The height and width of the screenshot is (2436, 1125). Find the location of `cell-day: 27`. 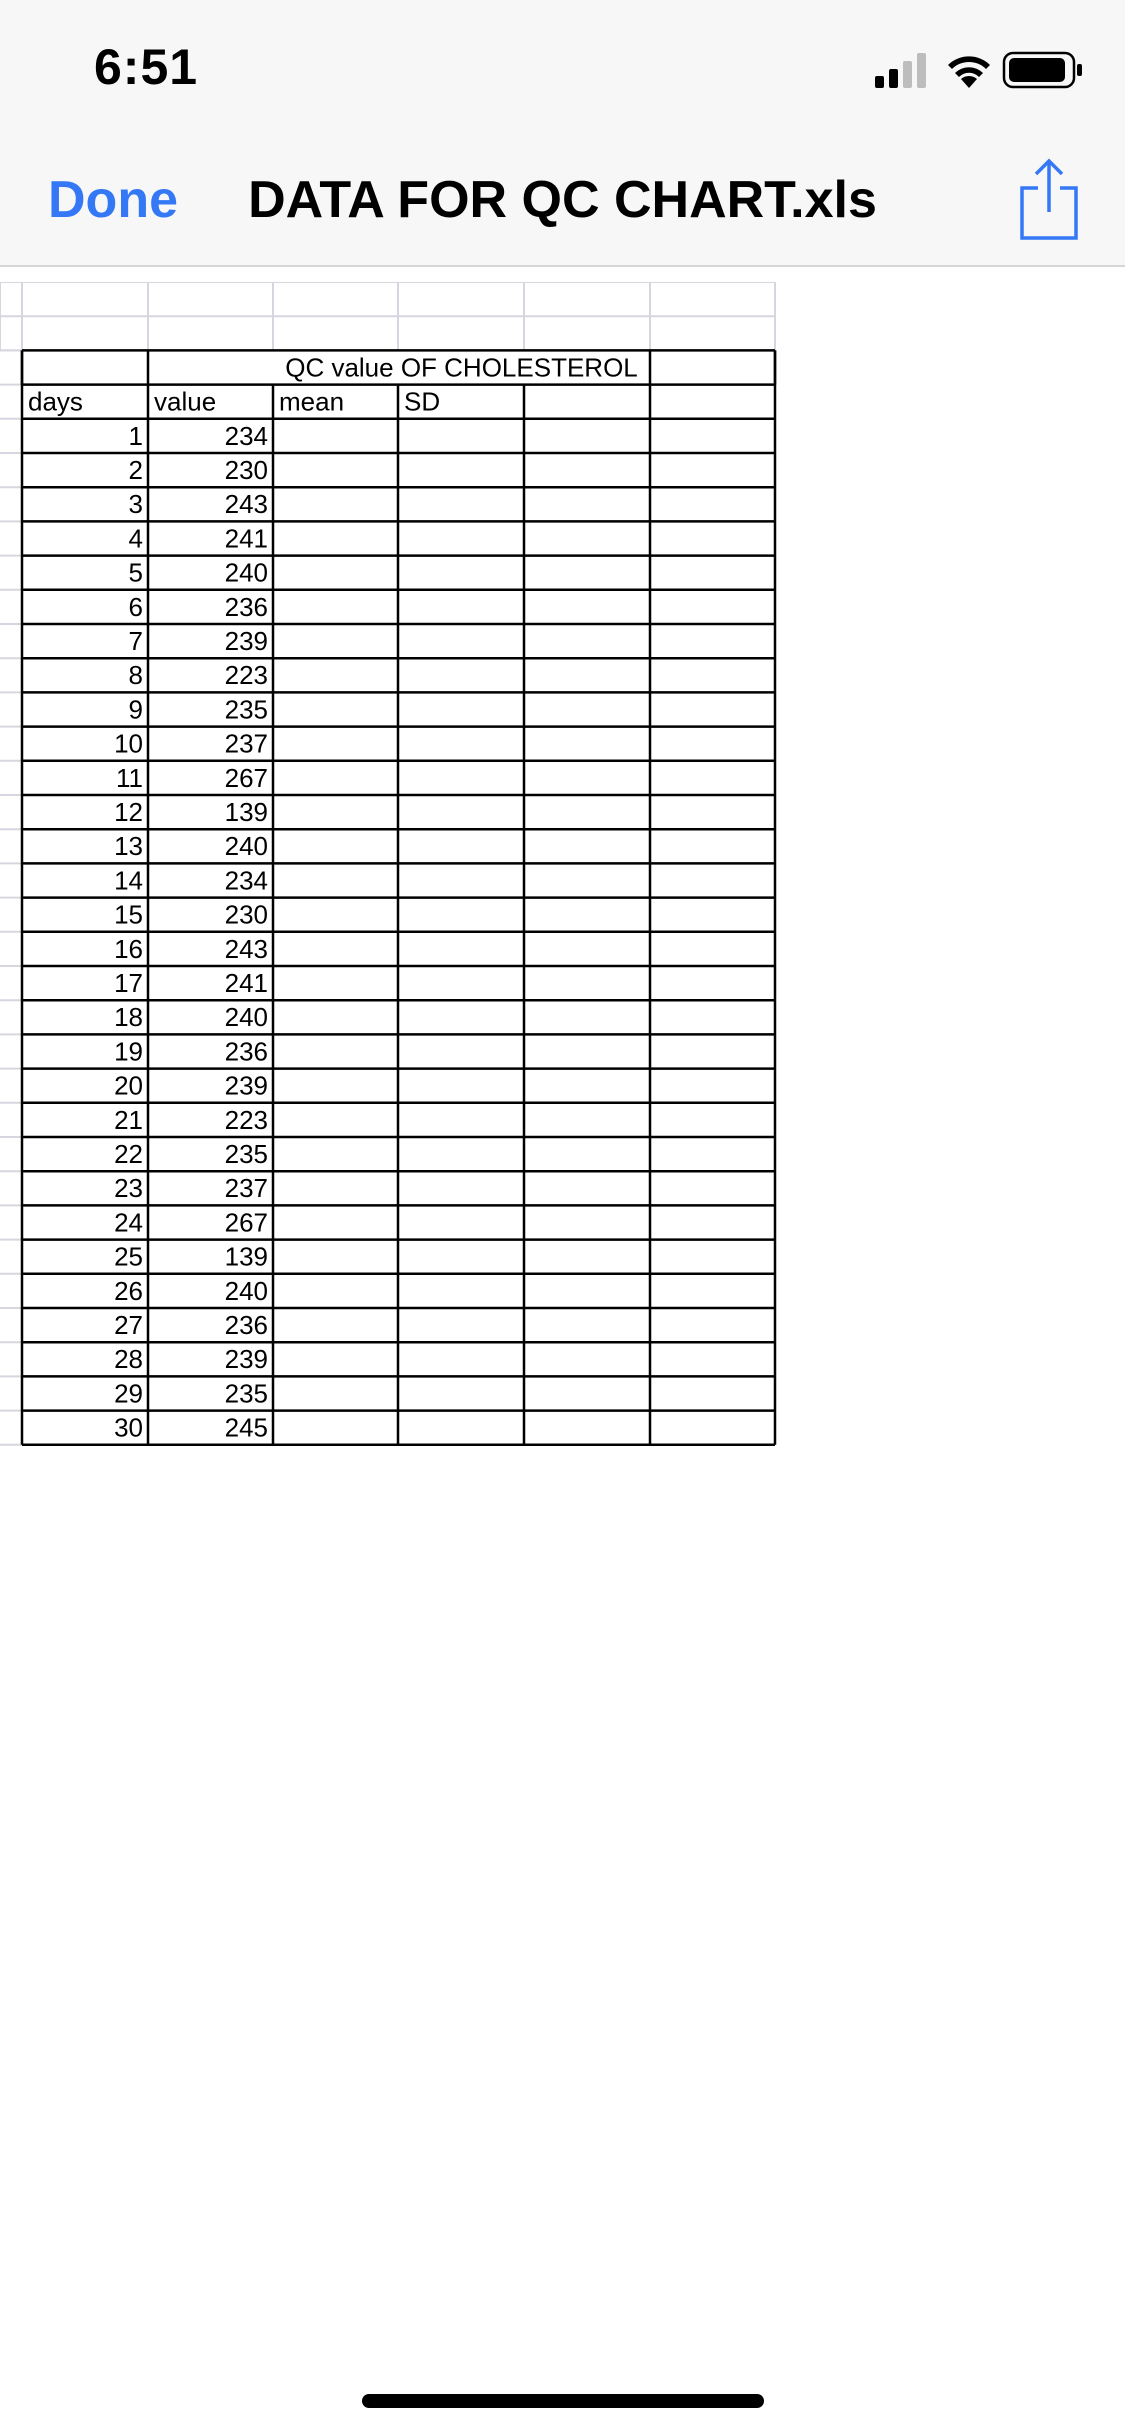

cell-day: 27 is located at coordinates (128, 1325).